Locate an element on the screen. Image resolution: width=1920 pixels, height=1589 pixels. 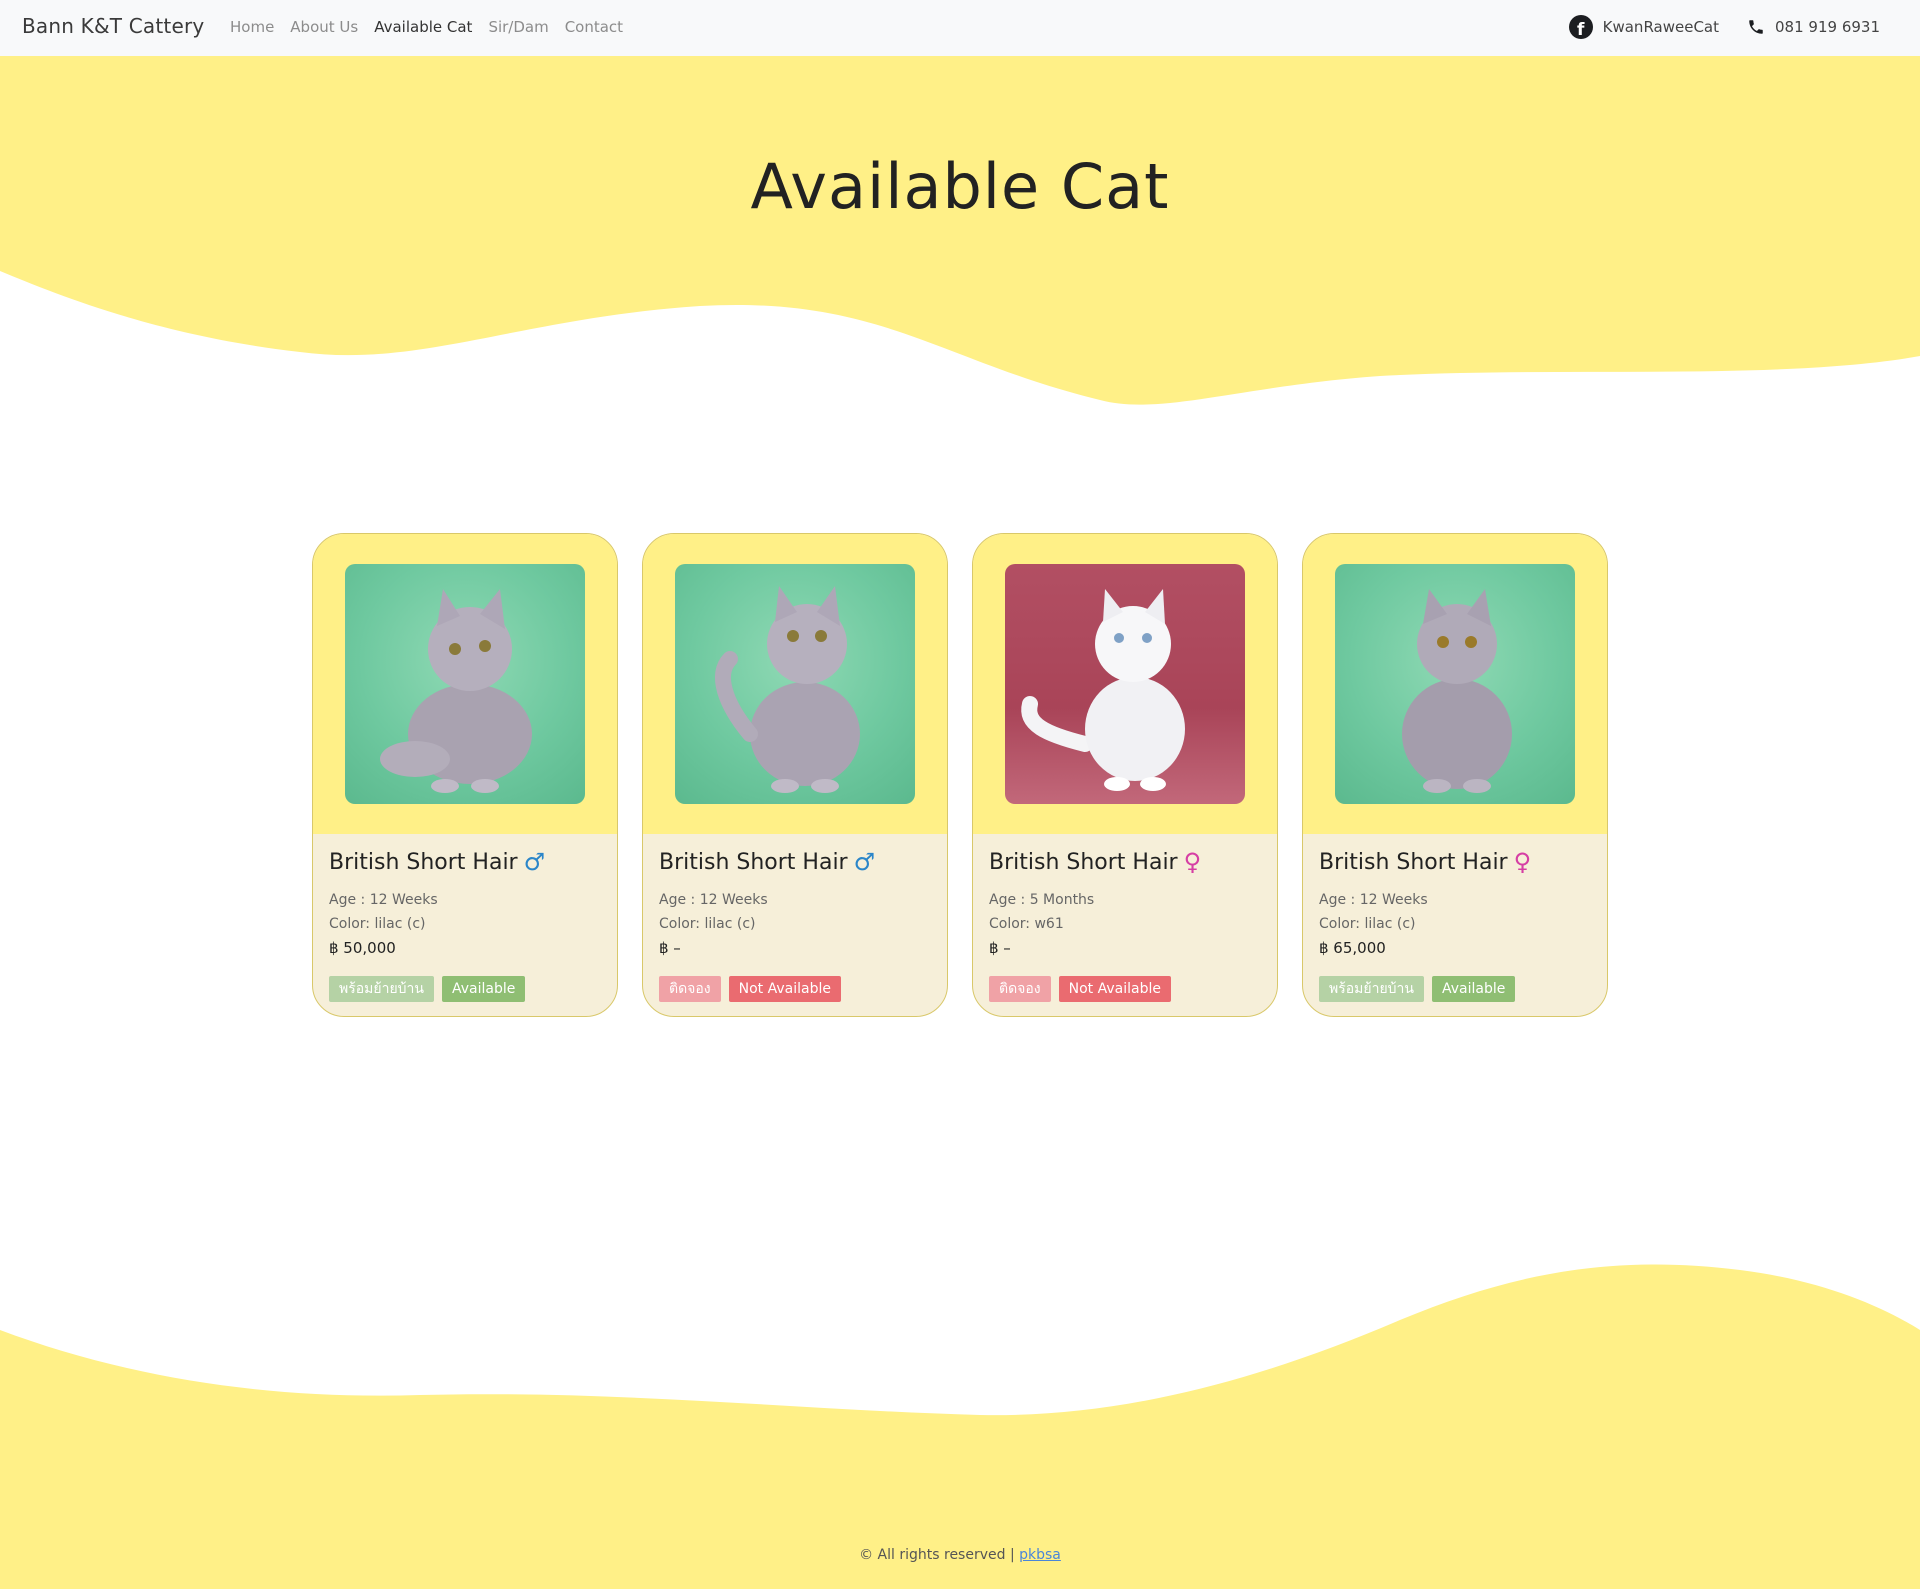
phone-icon is located at coordinates (1756, 27).